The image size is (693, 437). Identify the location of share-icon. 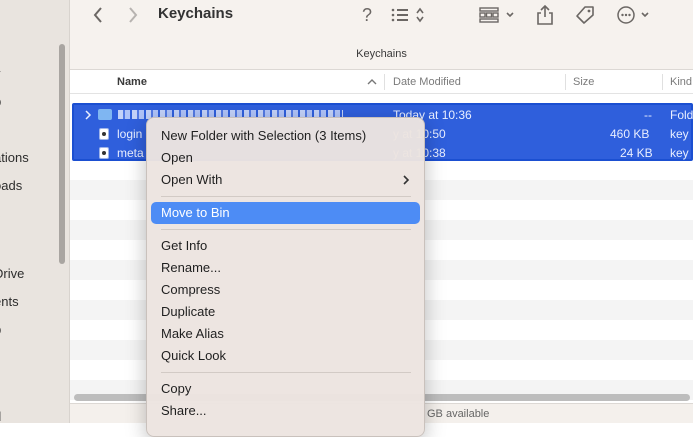
(545, 14).